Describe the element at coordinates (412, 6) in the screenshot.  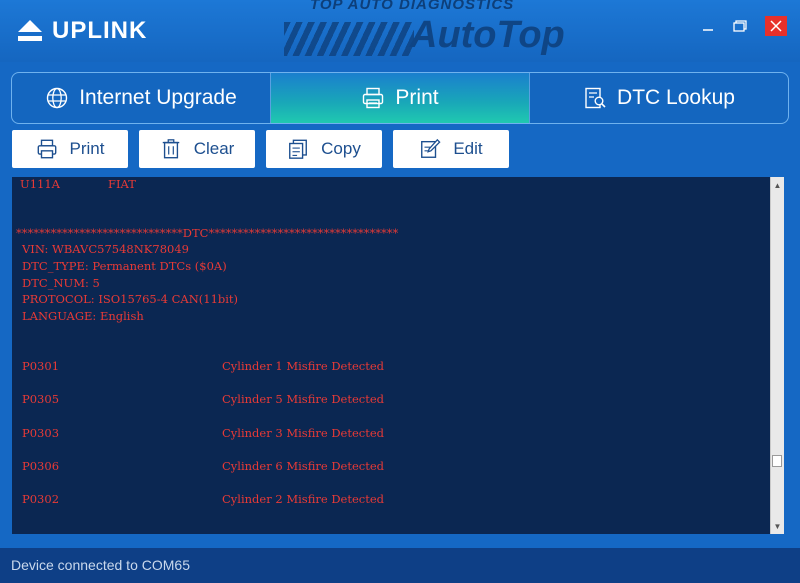
I see `brand-tagline: TOP AUTO DIAGNOSTICS` at that location.